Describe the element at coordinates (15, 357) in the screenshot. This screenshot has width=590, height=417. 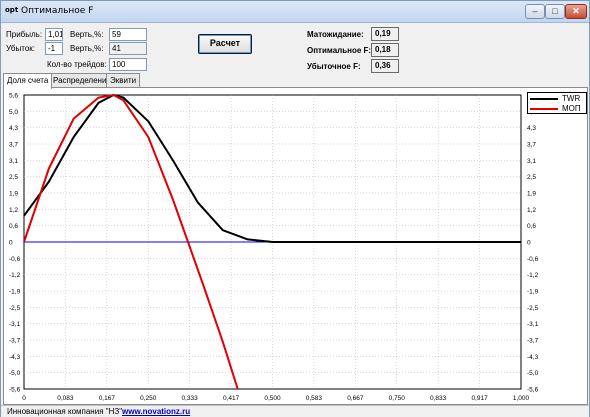
I see `y-tick-label-left: -4,3` at that location.